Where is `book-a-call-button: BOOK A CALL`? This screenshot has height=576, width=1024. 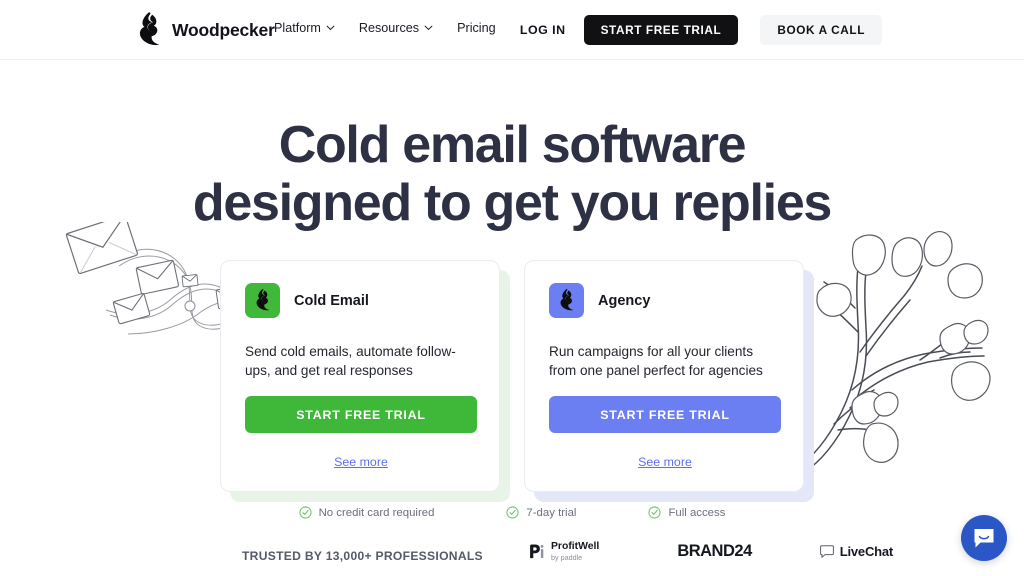
book-a-call-button: BOOK A CALL is located at coordinates (821, 30).